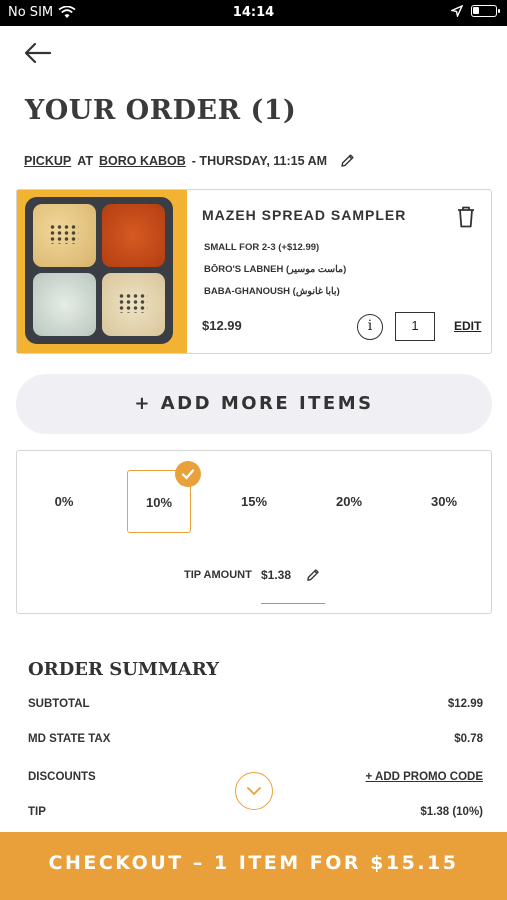 This screenshot has height=900, width=507. Describe the element at coordinates (451, 812) in the screenshot. I see `tip-summary-value: $1.38 (10%)` at that location.